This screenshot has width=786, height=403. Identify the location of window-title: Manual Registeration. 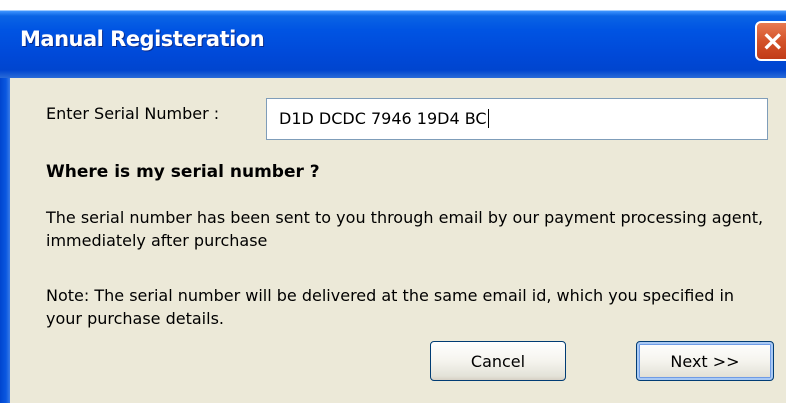
(142, 39).